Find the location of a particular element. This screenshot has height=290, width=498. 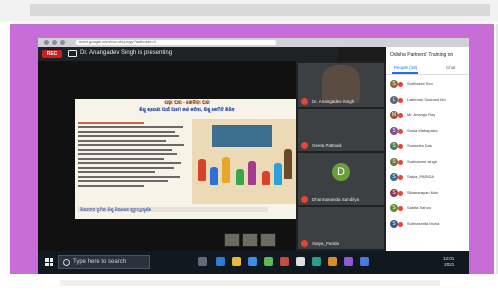

task-view-icon is located at coordinates (202, 261).